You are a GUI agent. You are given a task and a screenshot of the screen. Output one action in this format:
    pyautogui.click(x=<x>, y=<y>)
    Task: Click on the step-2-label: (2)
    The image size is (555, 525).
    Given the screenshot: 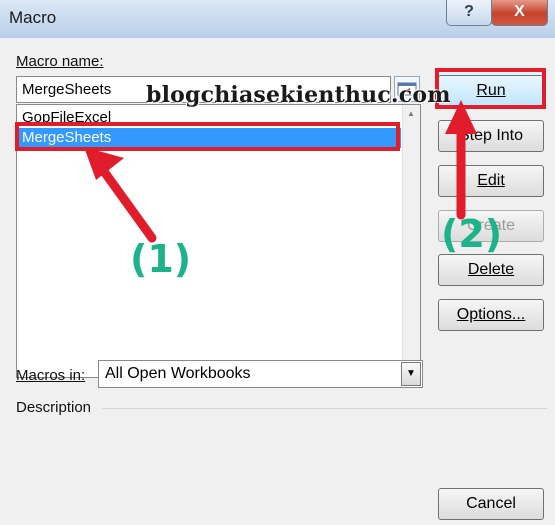 What is the action you would take?
    pyautogui.click(x=472, y=234)
    